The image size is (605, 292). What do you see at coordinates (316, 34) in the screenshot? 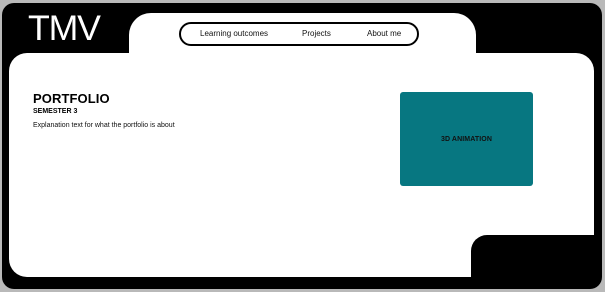
I see `nav-projects-link: Projects` at bounding box center [316, 34].